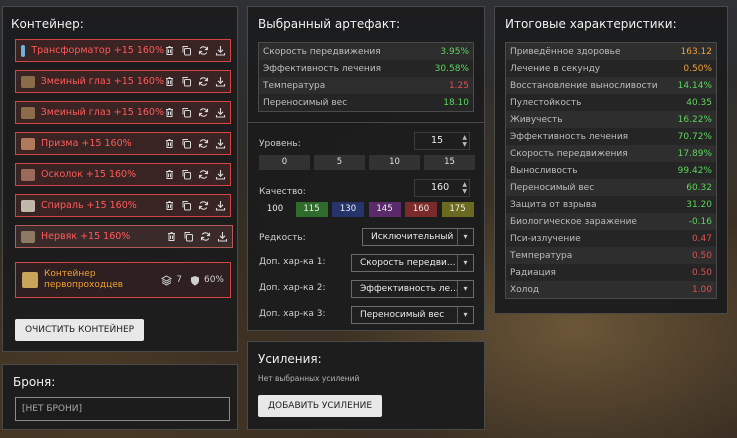 The height and width of the screenshot is (438, 737). I want to click on pioneer-container: Контейнер первопроходцев 7 60%, so click(123, 280).